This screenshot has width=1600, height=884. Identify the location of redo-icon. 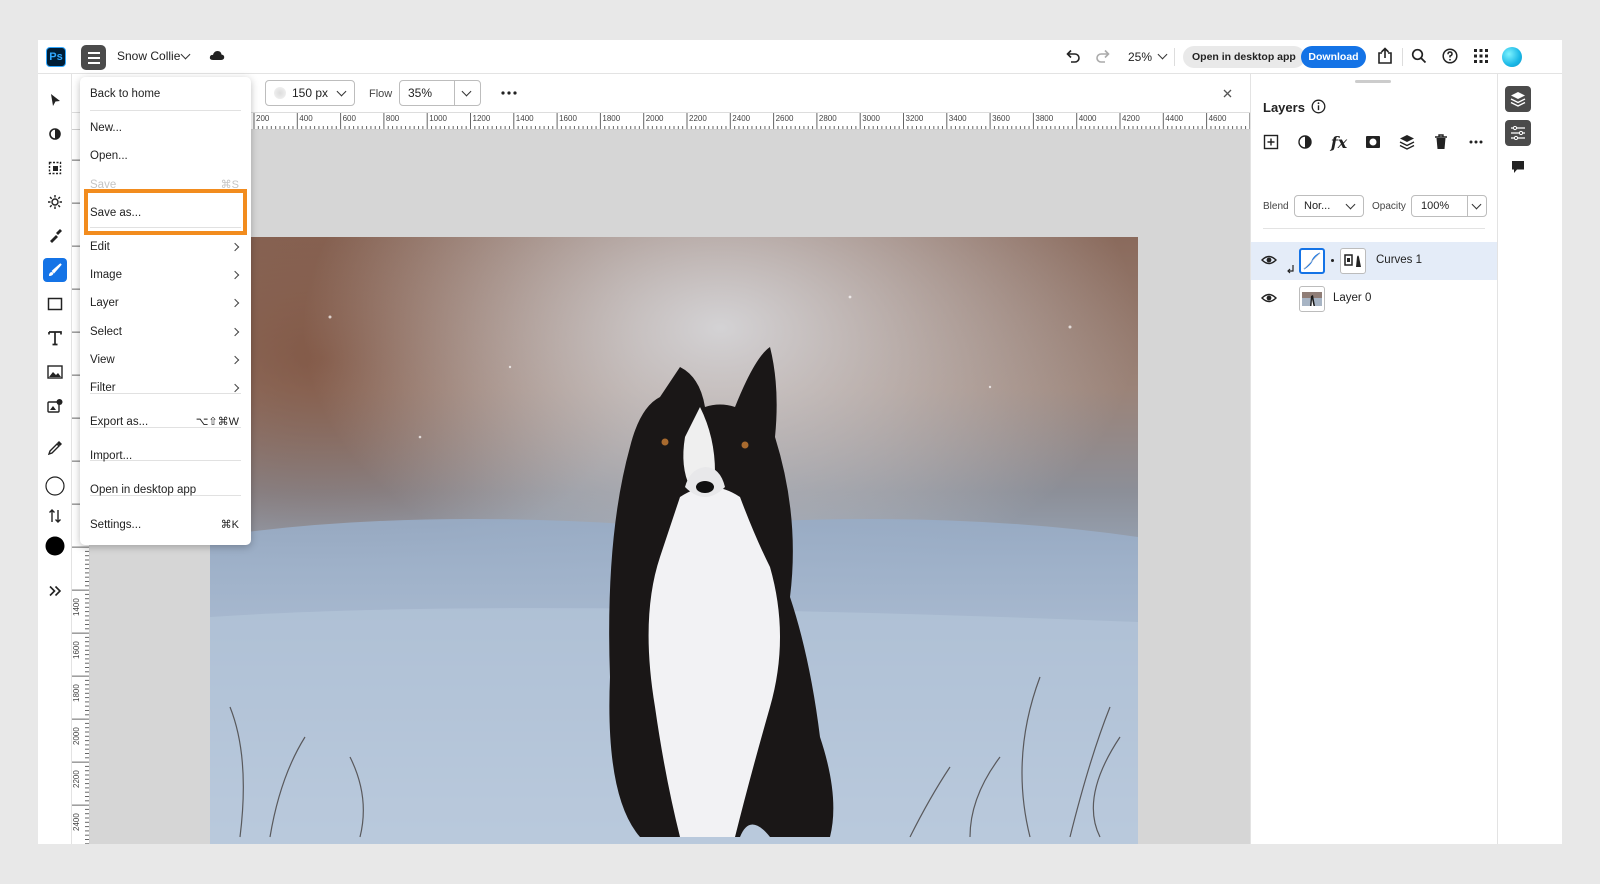
(1103, 56).